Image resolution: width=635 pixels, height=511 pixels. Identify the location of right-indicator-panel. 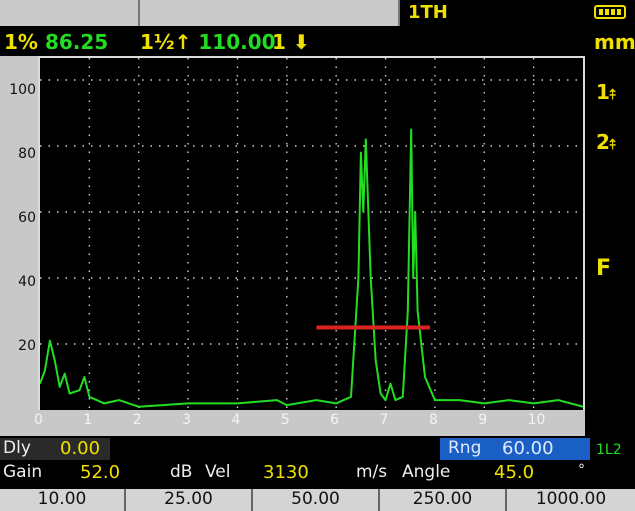
(610, 246).